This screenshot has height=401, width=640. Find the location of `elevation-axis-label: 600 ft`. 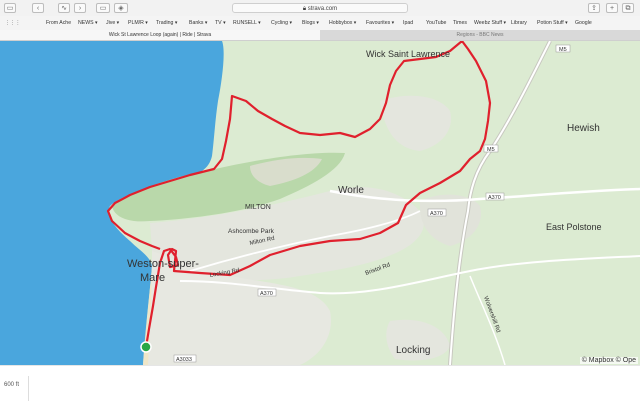

elevation-axis-label: 600 ft is located at coordinates (12, 385).